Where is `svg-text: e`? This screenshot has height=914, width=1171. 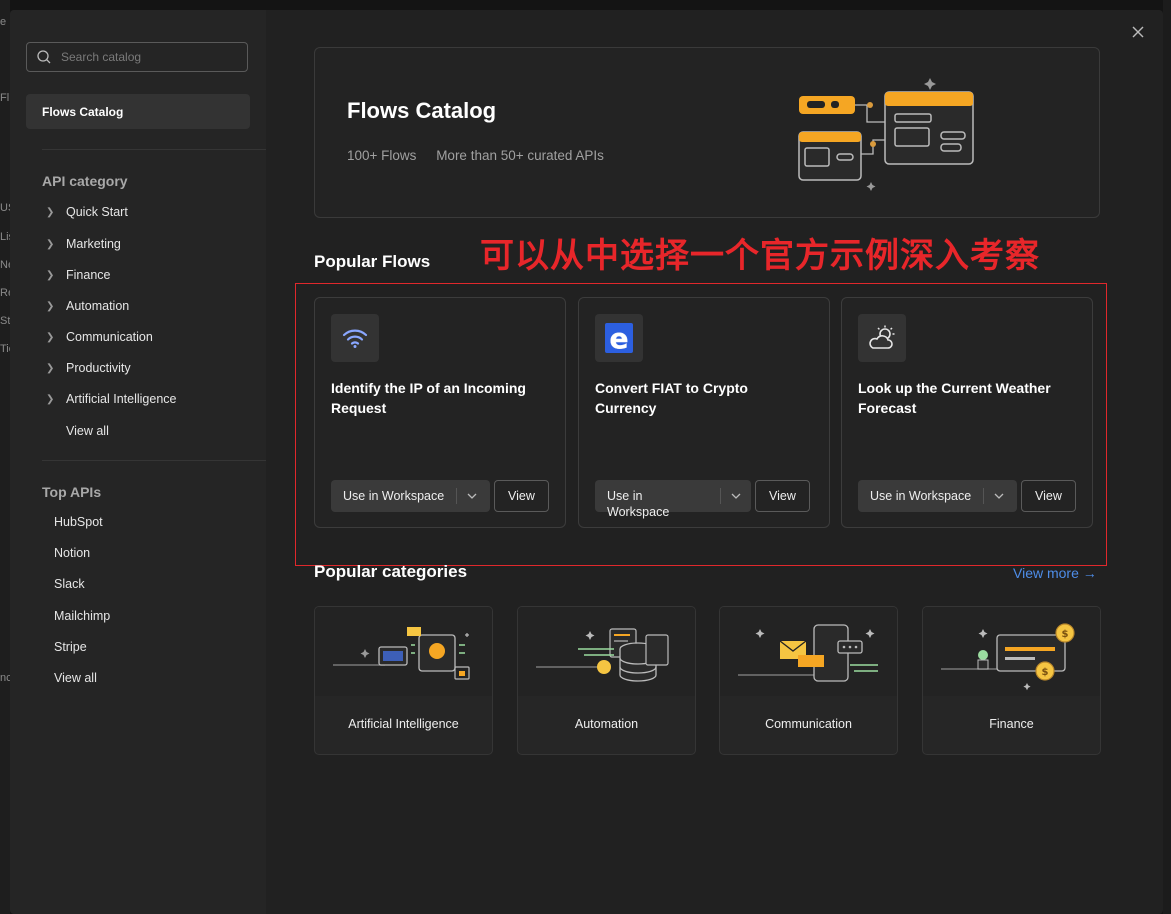 svg-text: e is located at coordinates (619, 338).